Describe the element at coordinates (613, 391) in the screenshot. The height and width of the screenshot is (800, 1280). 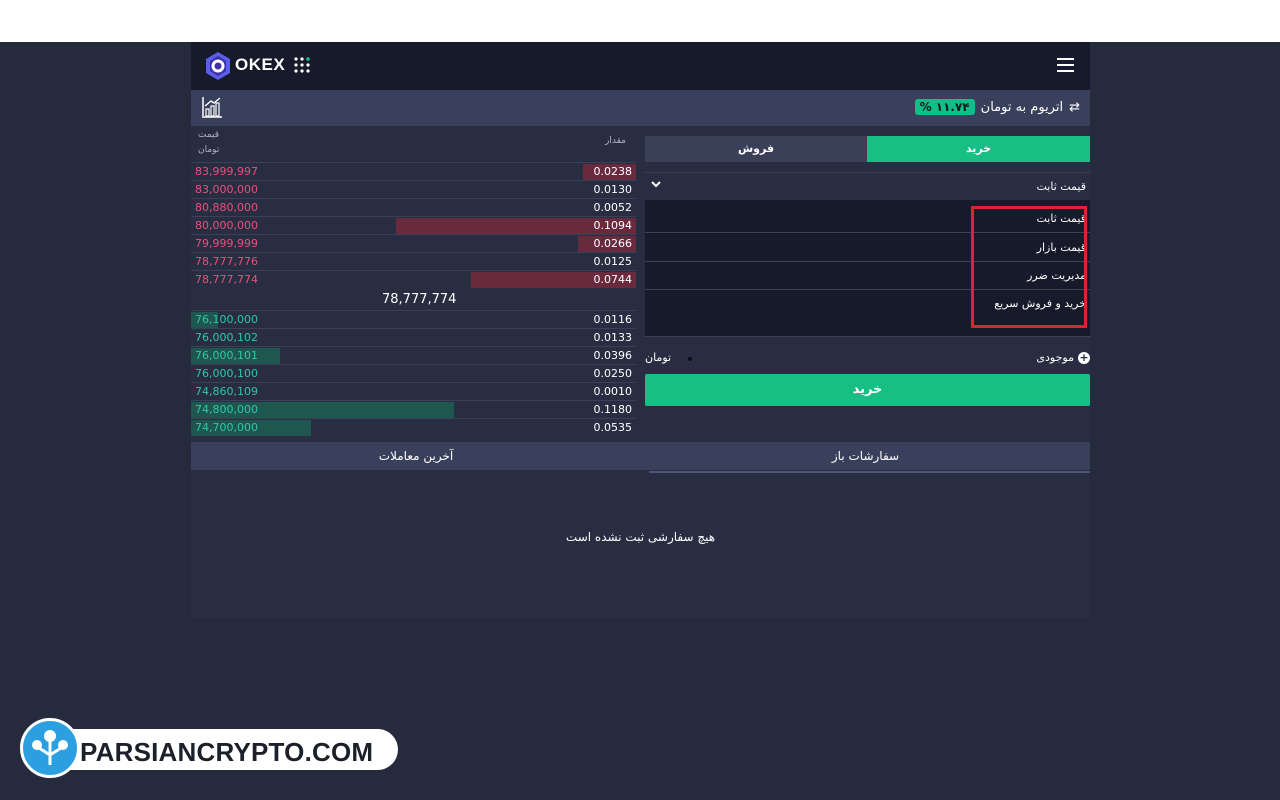
I see `row-qty: 0.0010` at that location.